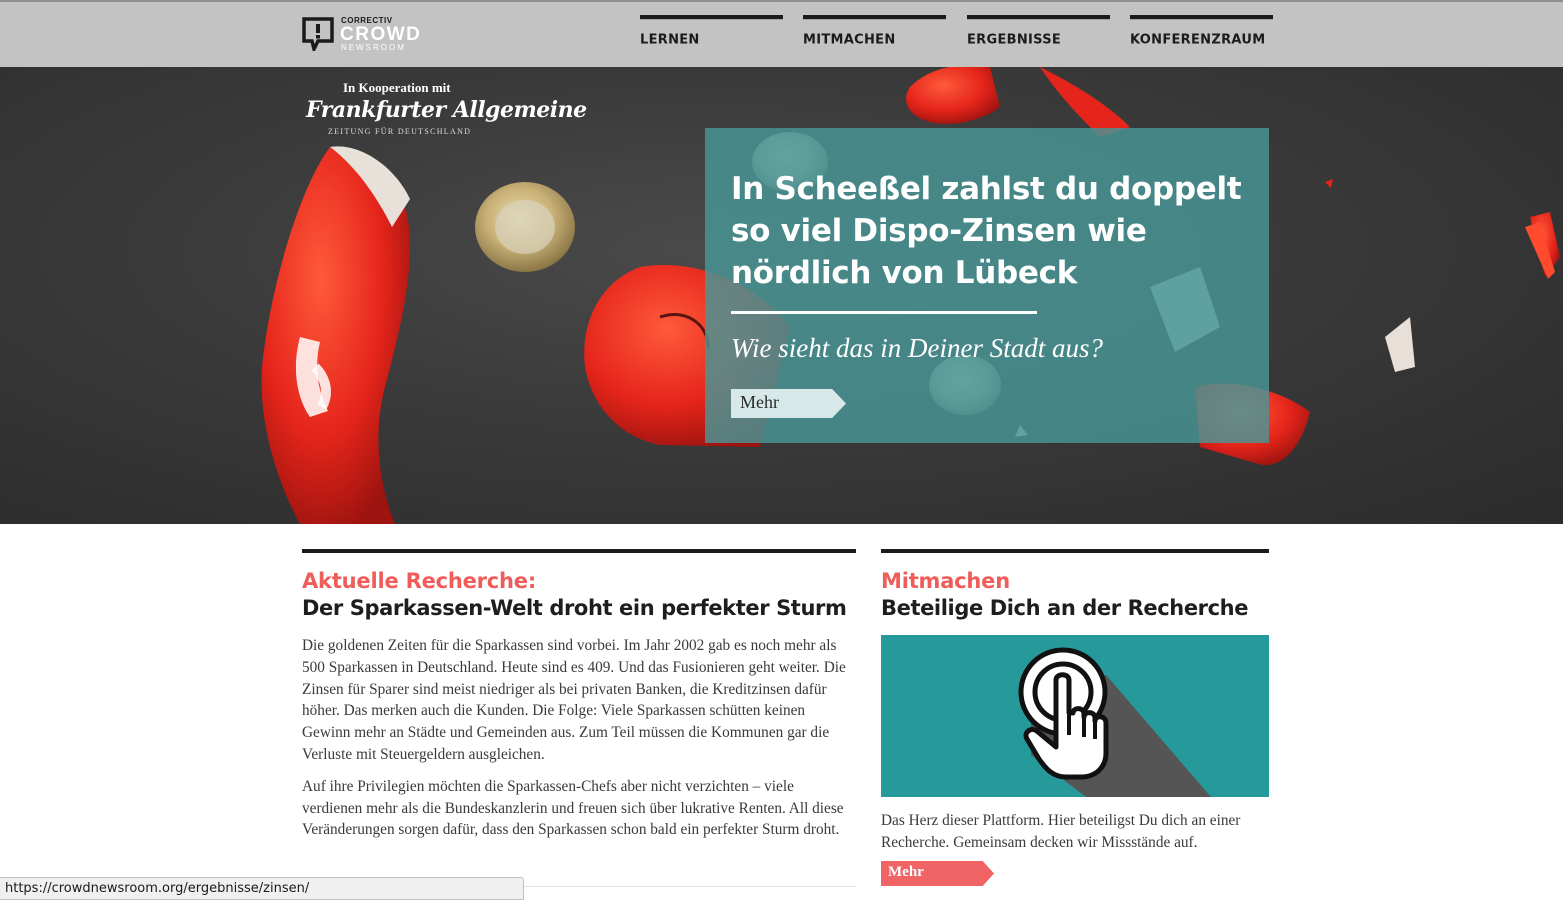 Image resolution: width=1563 pixels, height=900 pixels. I want to click on recherche-kicker: Aktuelle Recherche:, so click(419, 581).